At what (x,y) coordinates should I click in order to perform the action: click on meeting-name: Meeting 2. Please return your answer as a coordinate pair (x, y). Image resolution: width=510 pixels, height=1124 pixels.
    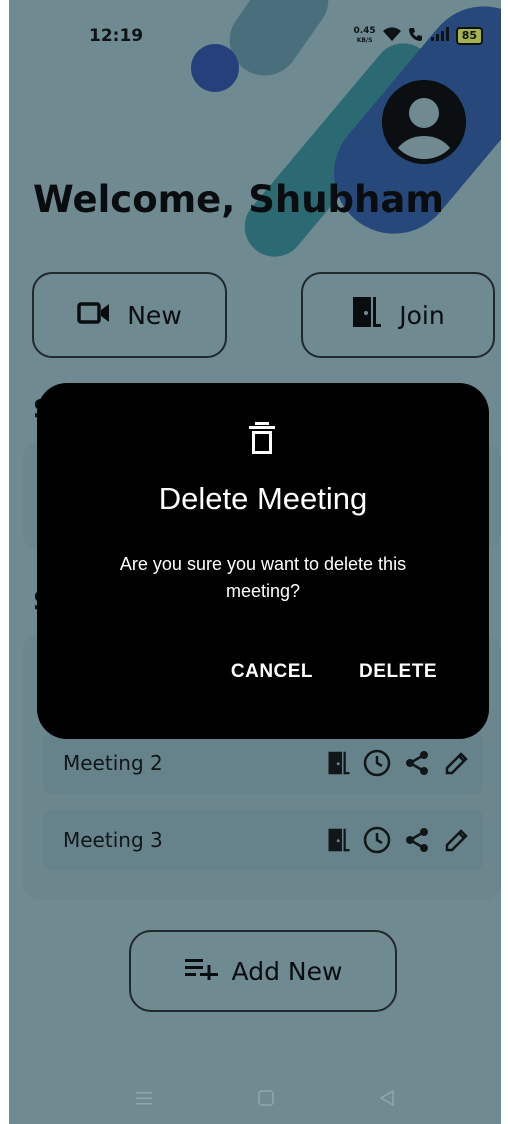
    Looking at the image, I should click on (113, 763).